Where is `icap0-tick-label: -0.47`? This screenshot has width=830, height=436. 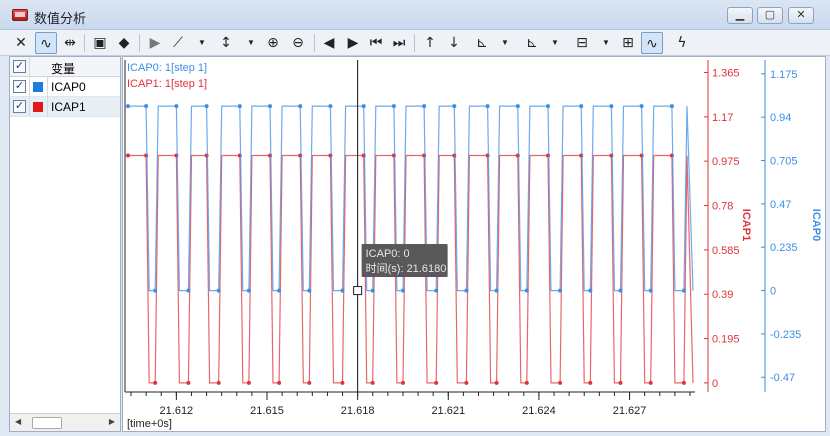 icap0-tick-label: -0.47 is located at coordinates (782, 378).